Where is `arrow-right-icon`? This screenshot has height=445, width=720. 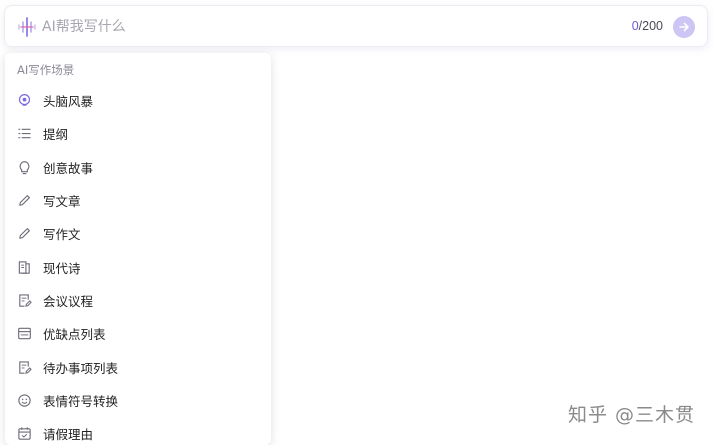
arrow-right-icon is located at coordinates (684, 27).